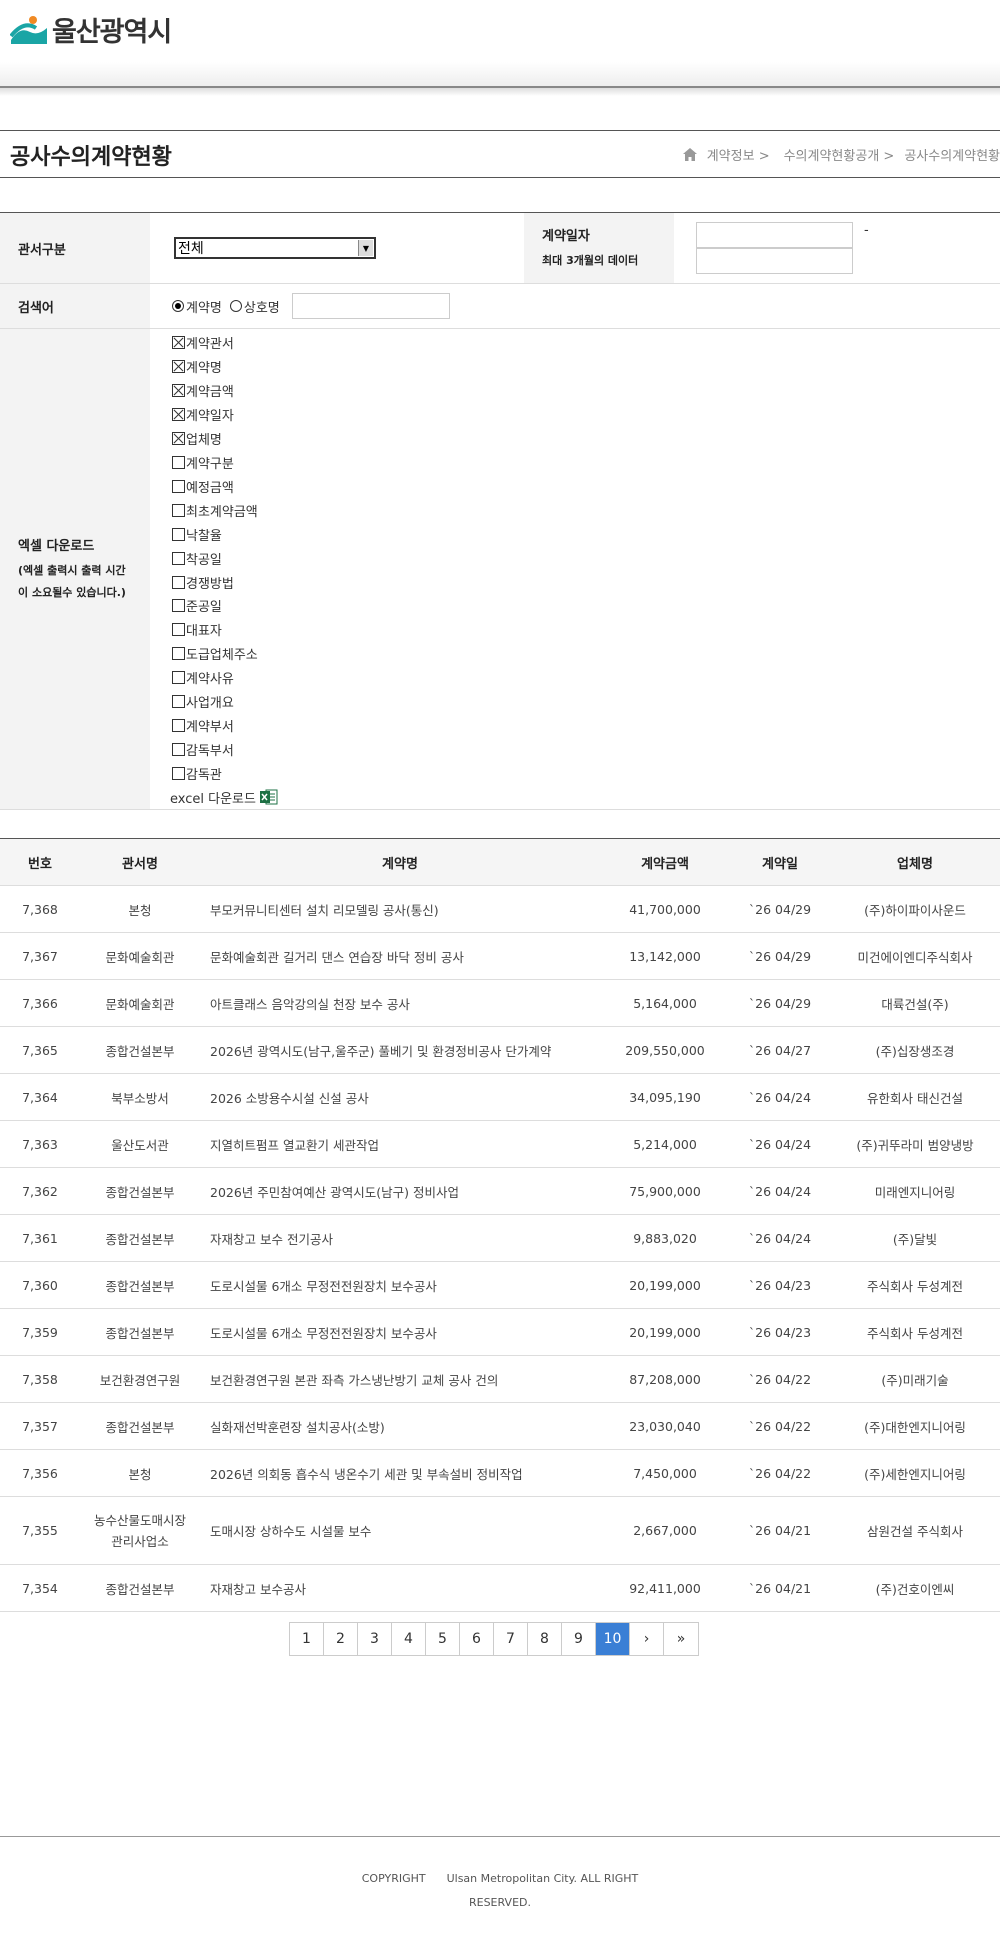 This screenshot has height=1940, width=1000. Describe the element at coordinates (839, 154) in the screenshot. I see `breadcrumb-item-disclosure: 수의계약현황공개 >` at that location.